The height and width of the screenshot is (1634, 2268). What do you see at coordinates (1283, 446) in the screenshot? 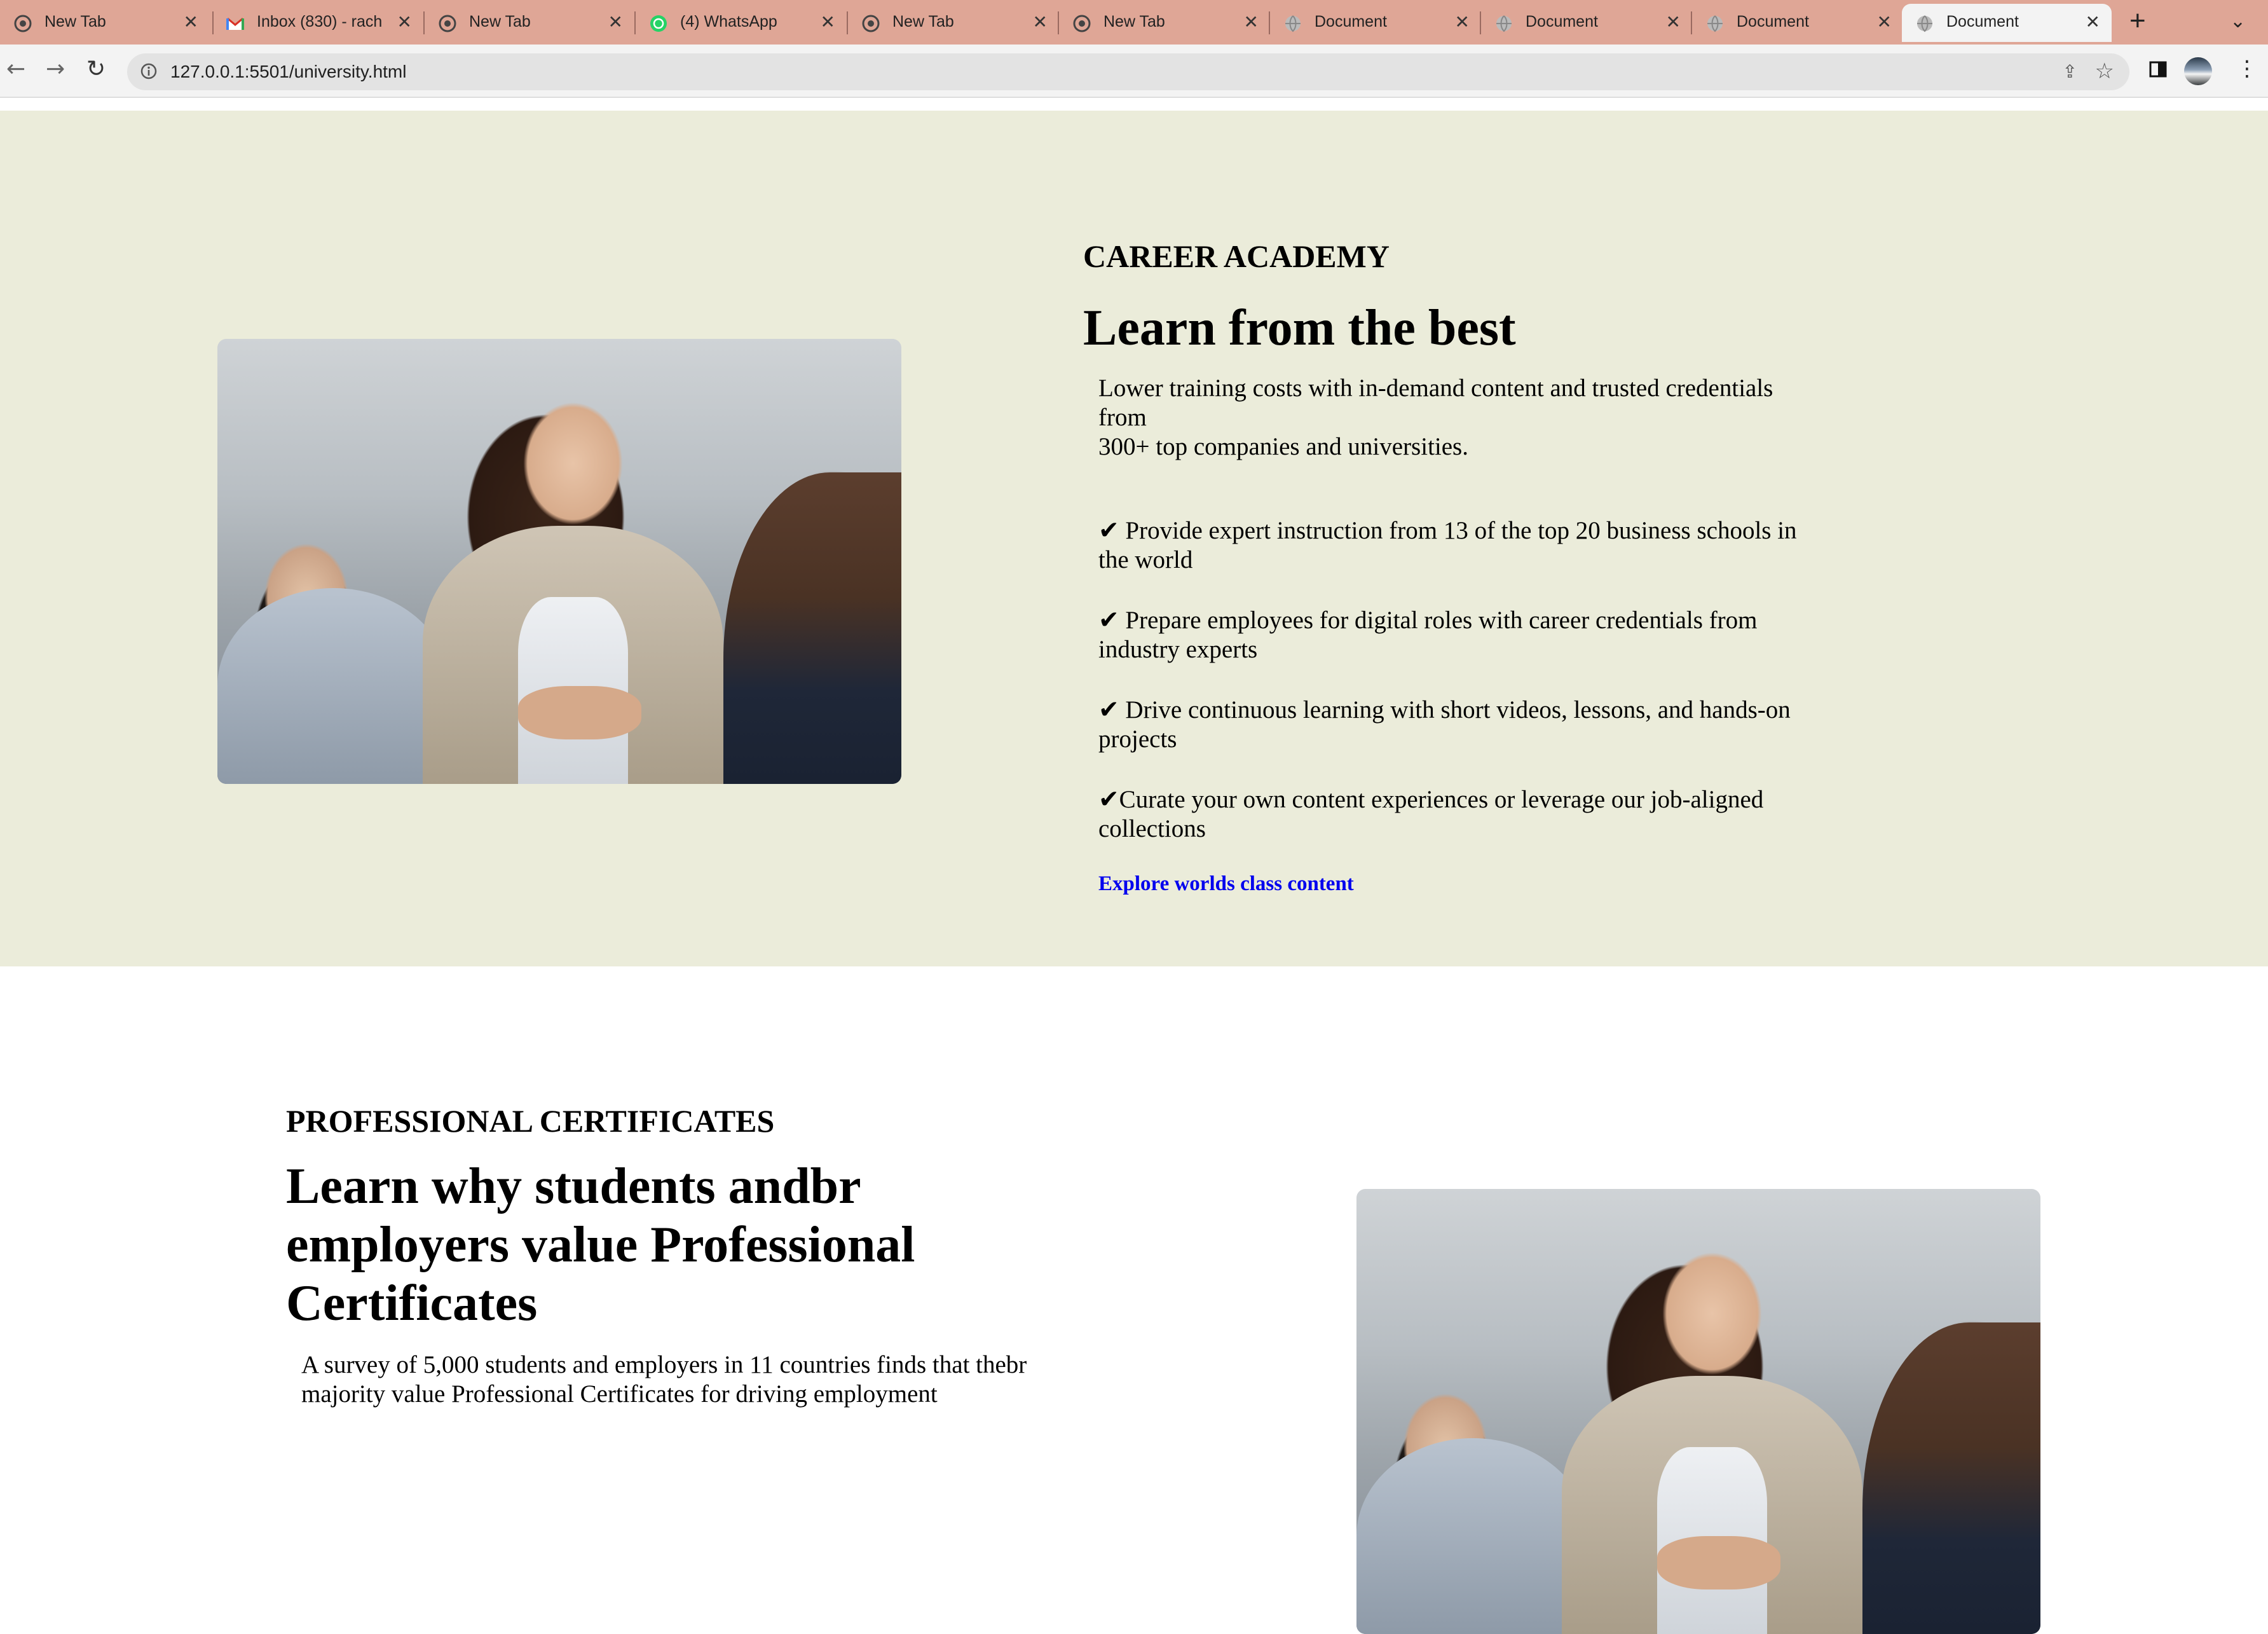
I see `intro-line: 300+ top companies and universities.` at bounding box center [1283, 446].